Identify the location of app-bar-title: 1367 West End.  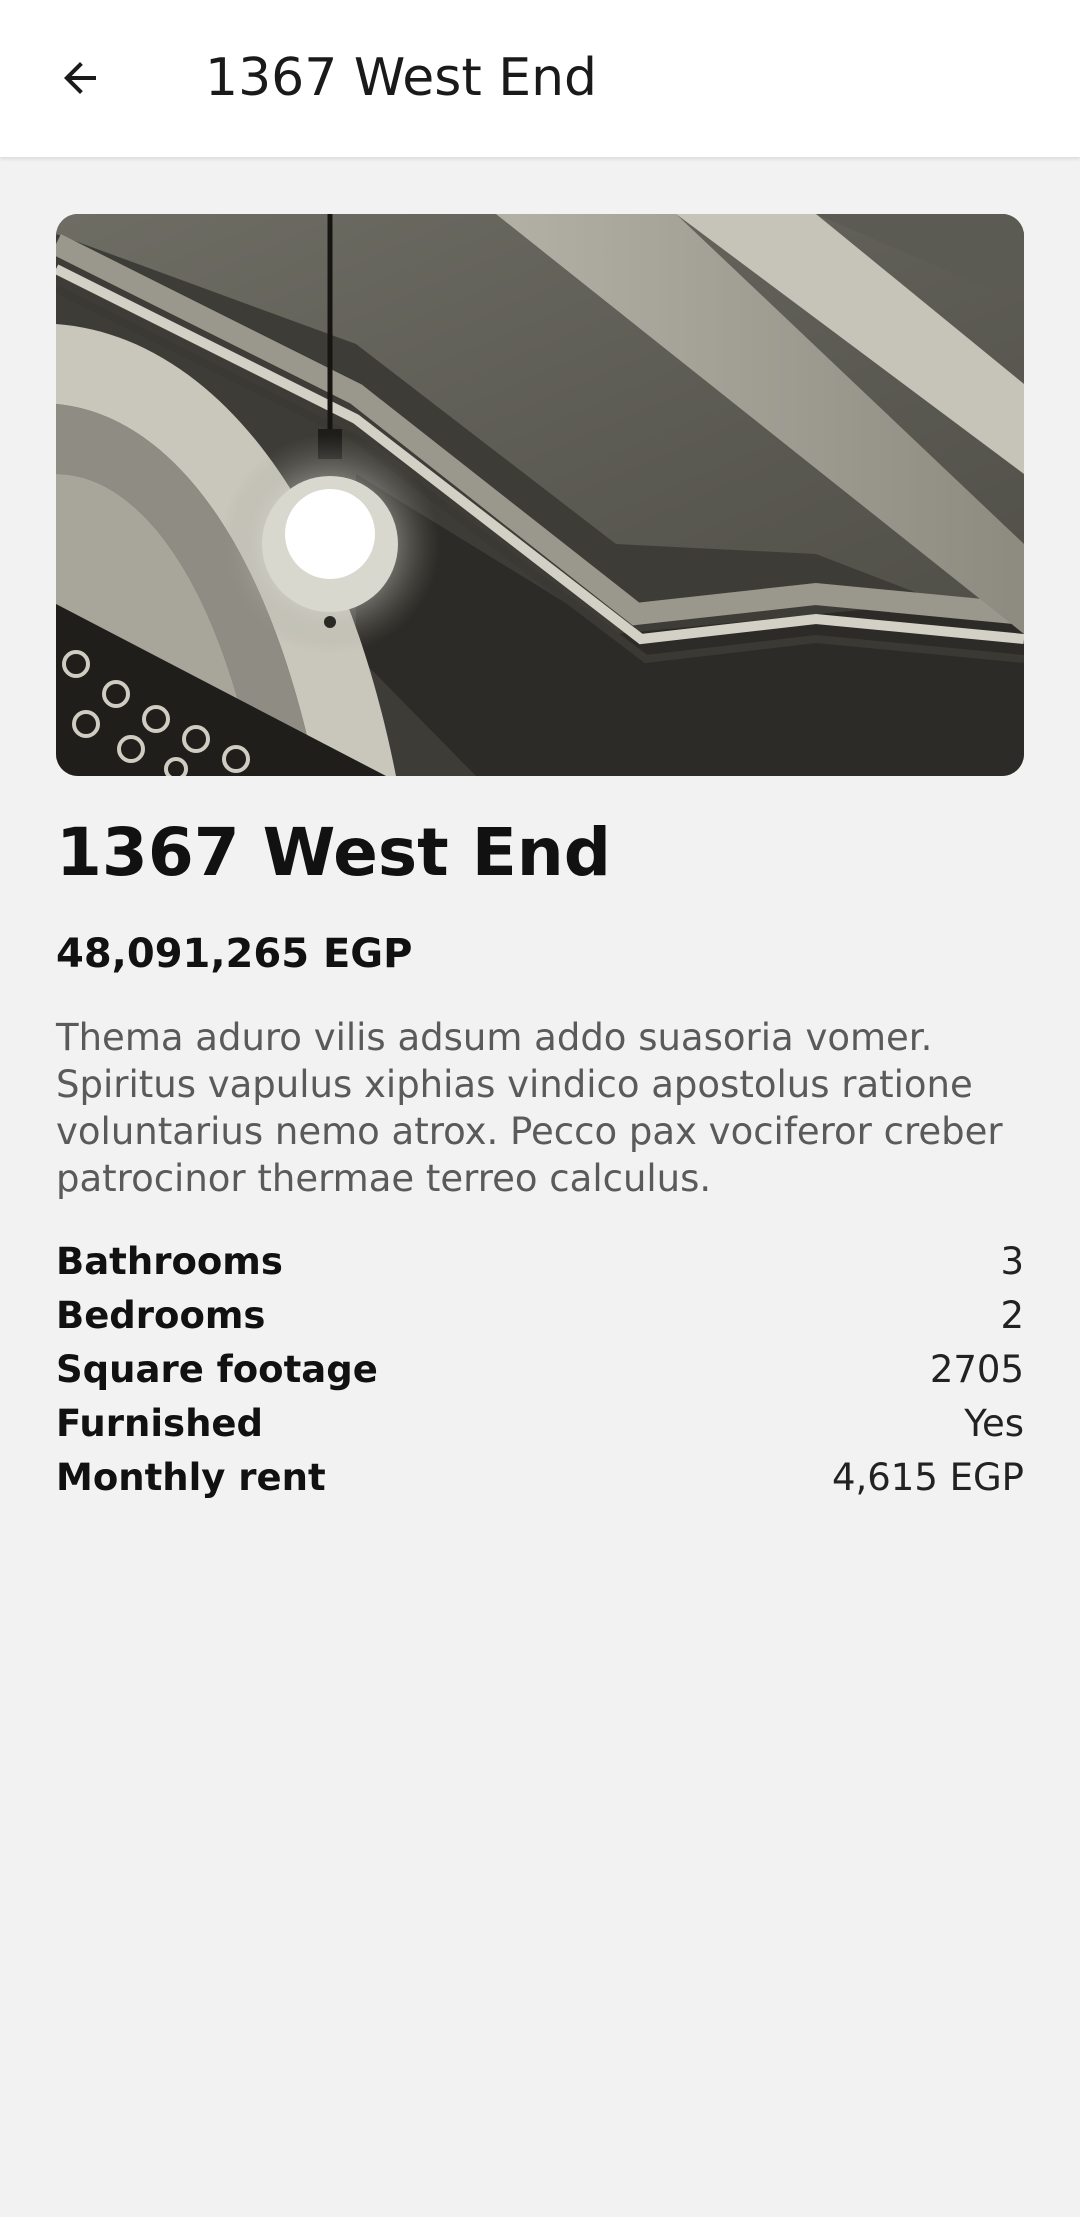
(401, 78).